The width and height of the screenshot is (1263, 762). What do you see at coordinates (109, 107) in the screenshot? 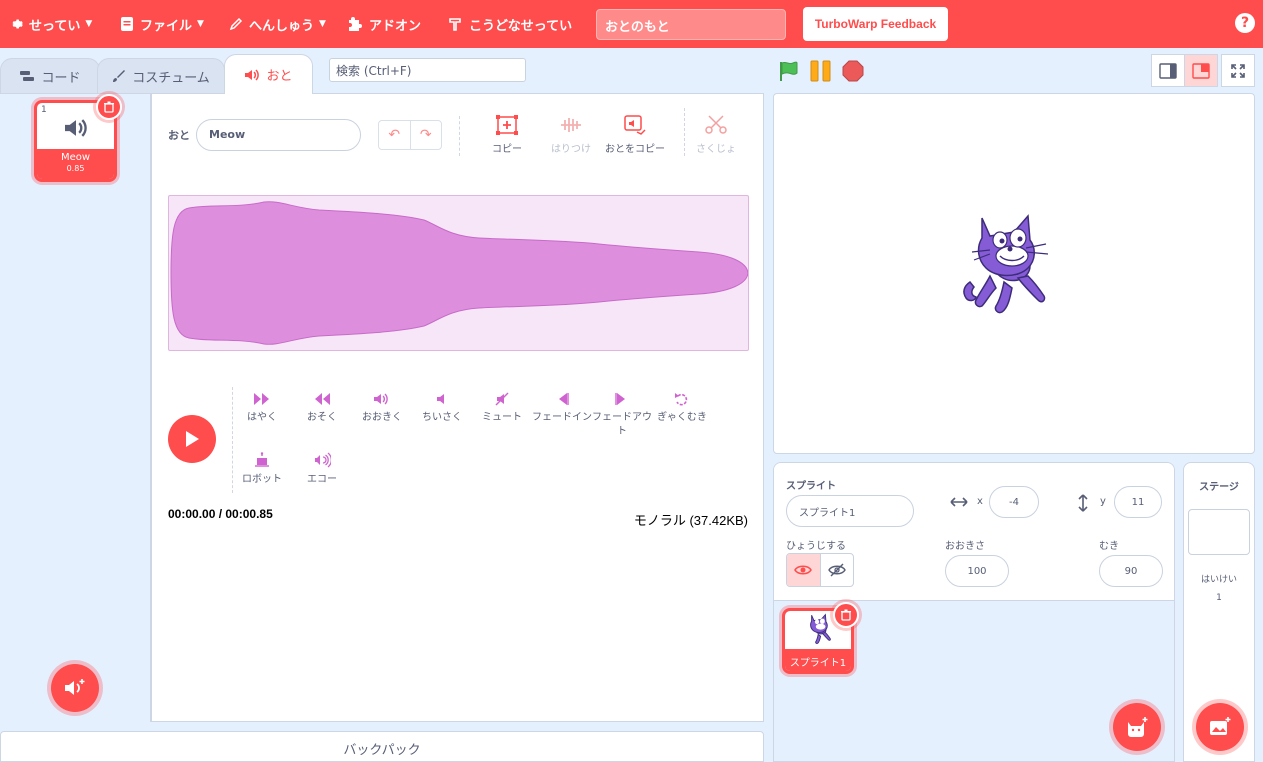
I see `delete-sound-button` at bounding box center [109, 107].